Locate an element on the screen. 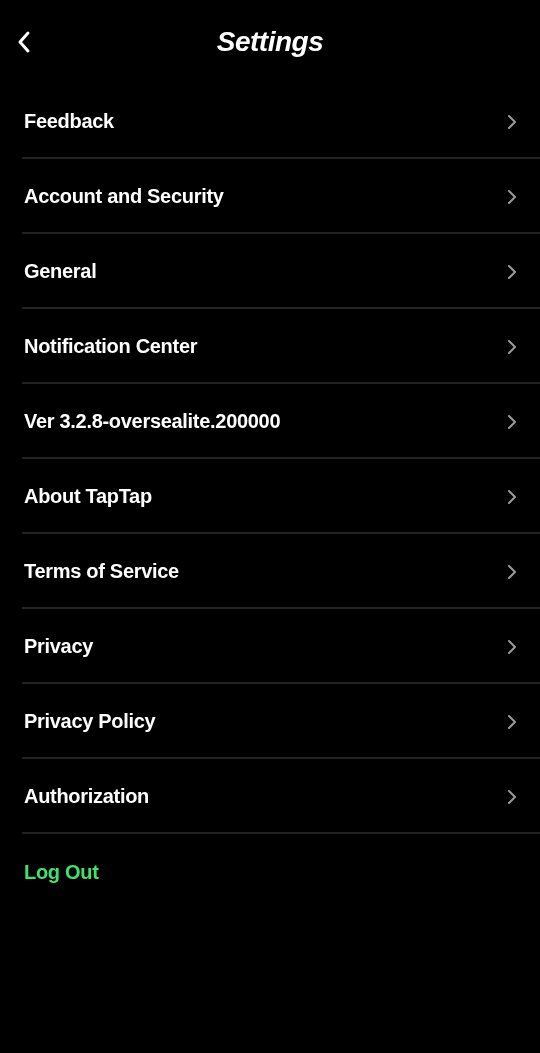 Image resolution: width=540 pixels, height=1053 pixels. settings-item: Feedback is located at coordinates (69, 121).